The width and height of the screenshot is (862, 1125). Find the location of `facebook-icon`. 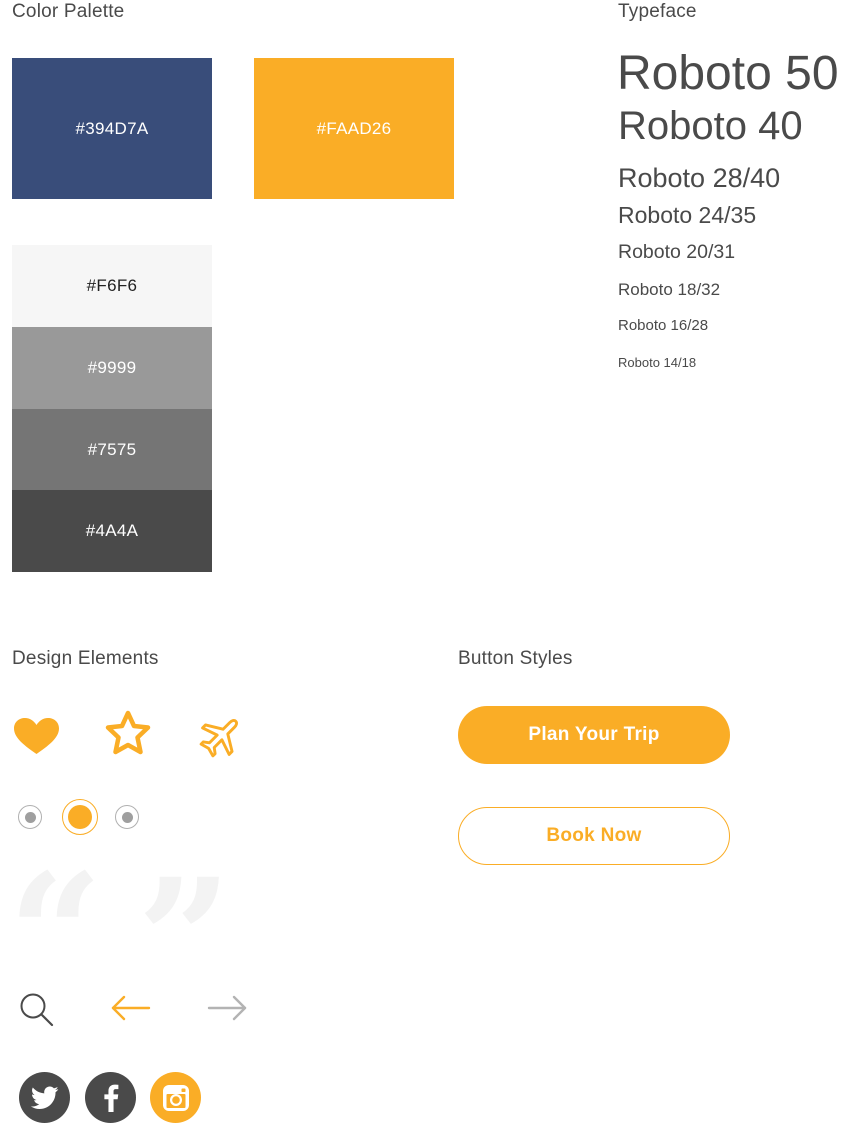

facebook-icon is located at coordinates (110, 1098).